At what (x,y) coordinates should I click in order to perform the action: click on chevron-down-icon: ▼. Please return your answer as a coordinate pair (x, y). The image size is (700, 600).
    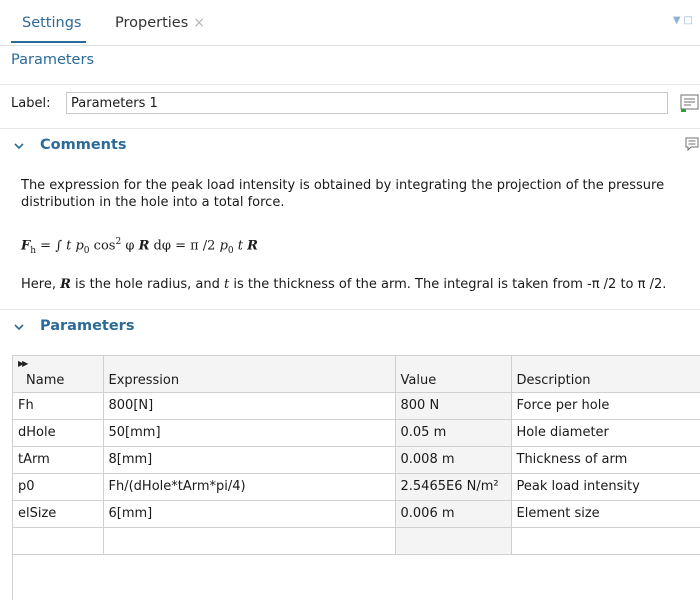
    Looking at the image, I should click on (678, 20).